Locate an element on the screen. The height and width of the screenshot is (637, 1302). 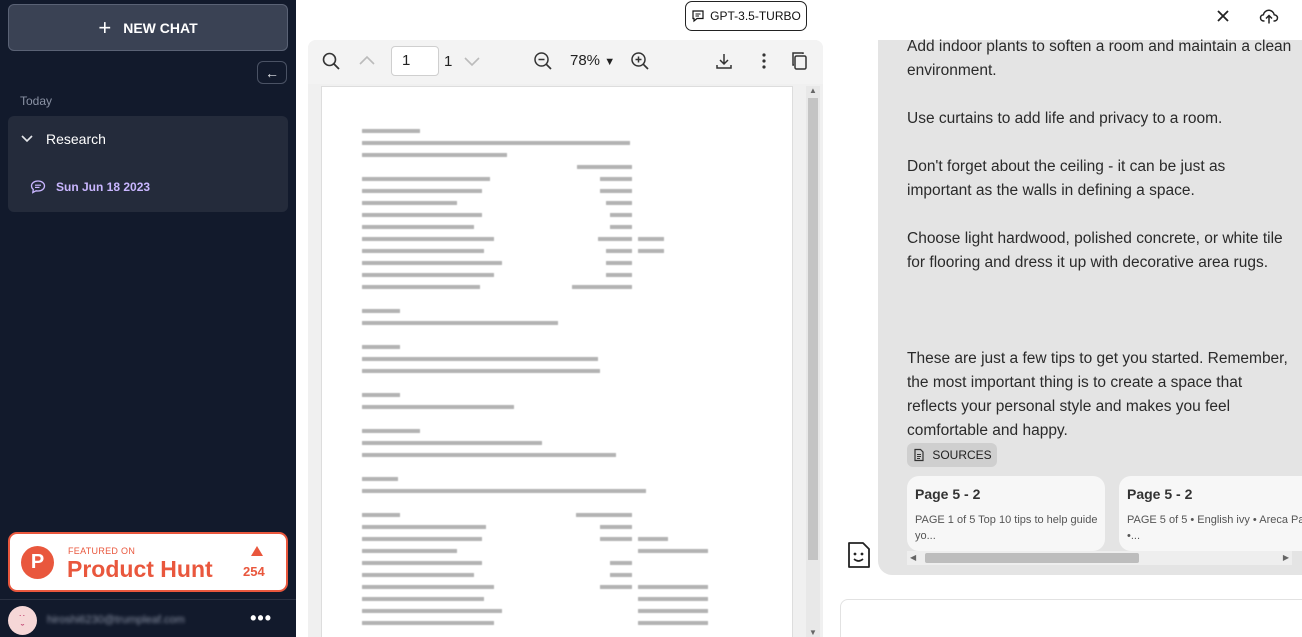
new-chat-label: NEW CHAT is located at coordinates (160, 27).